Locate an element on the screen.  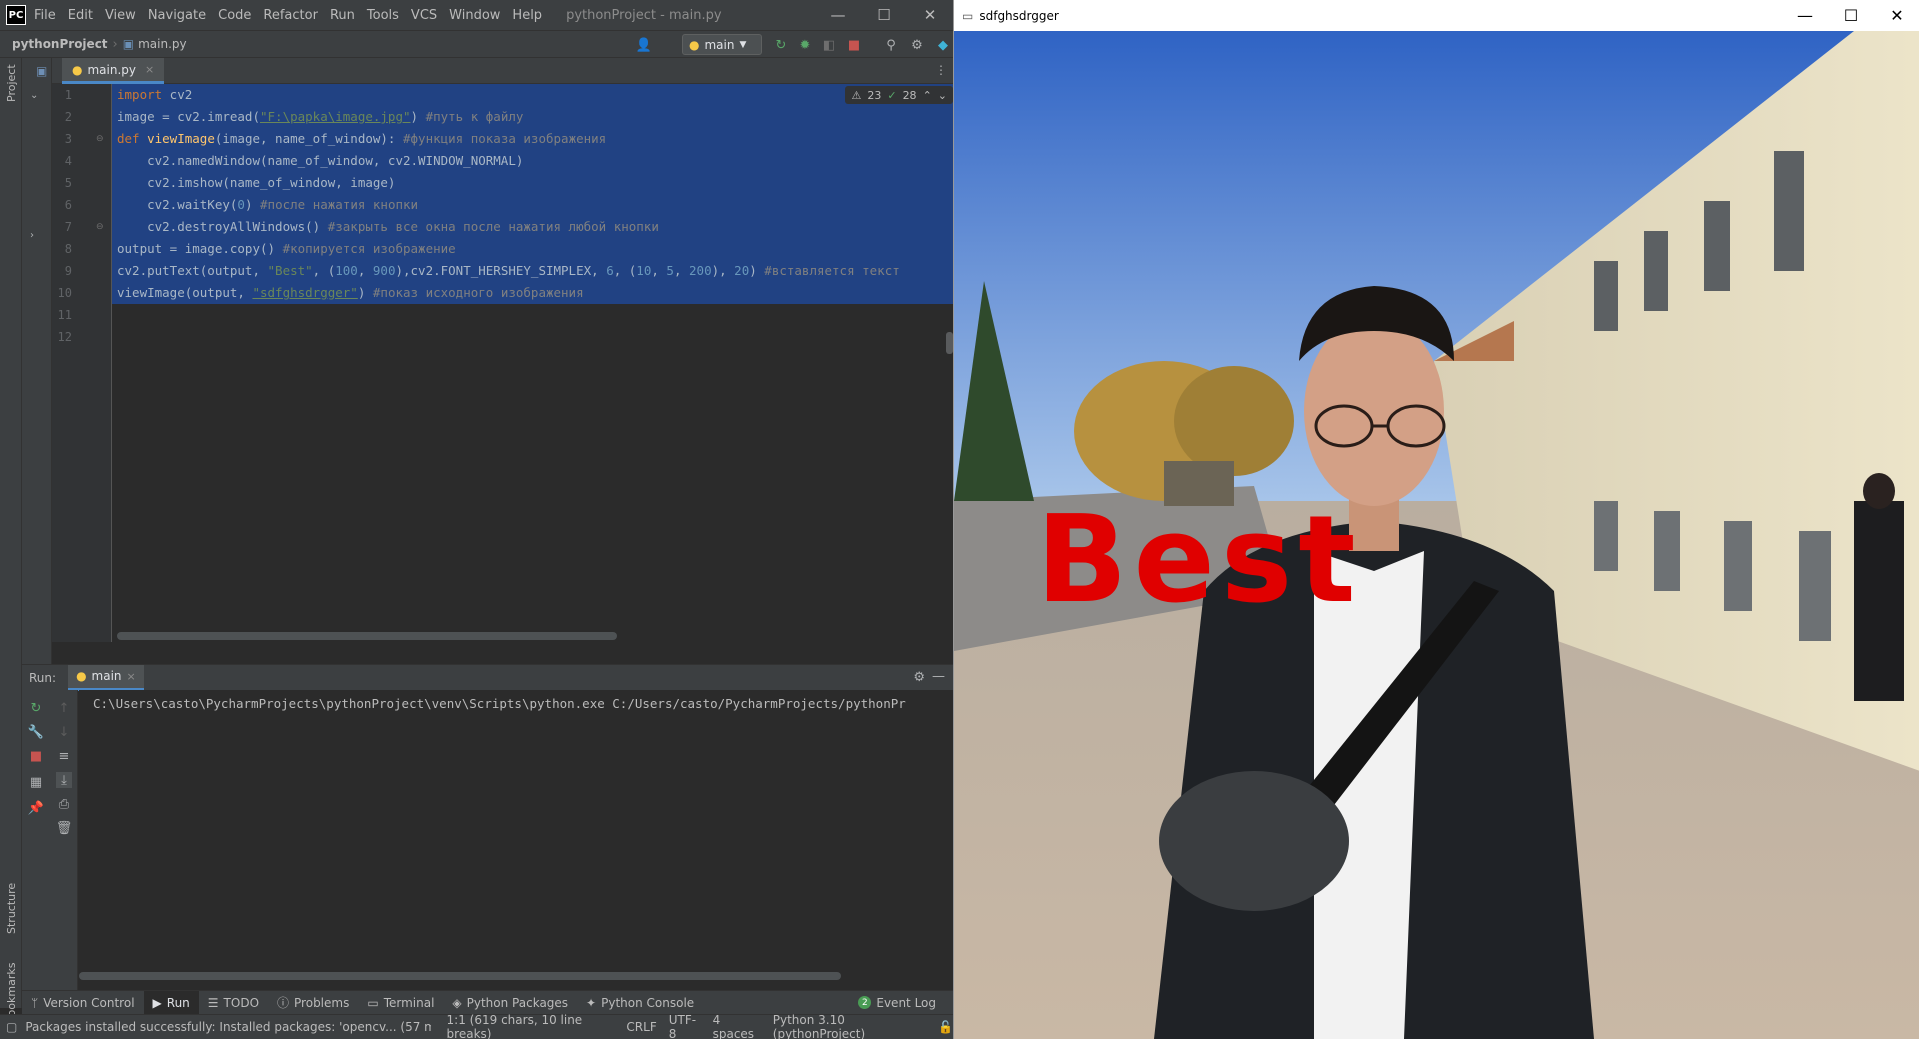
soft-wrap-icon: ≡ is located at coordinates (64, 756).